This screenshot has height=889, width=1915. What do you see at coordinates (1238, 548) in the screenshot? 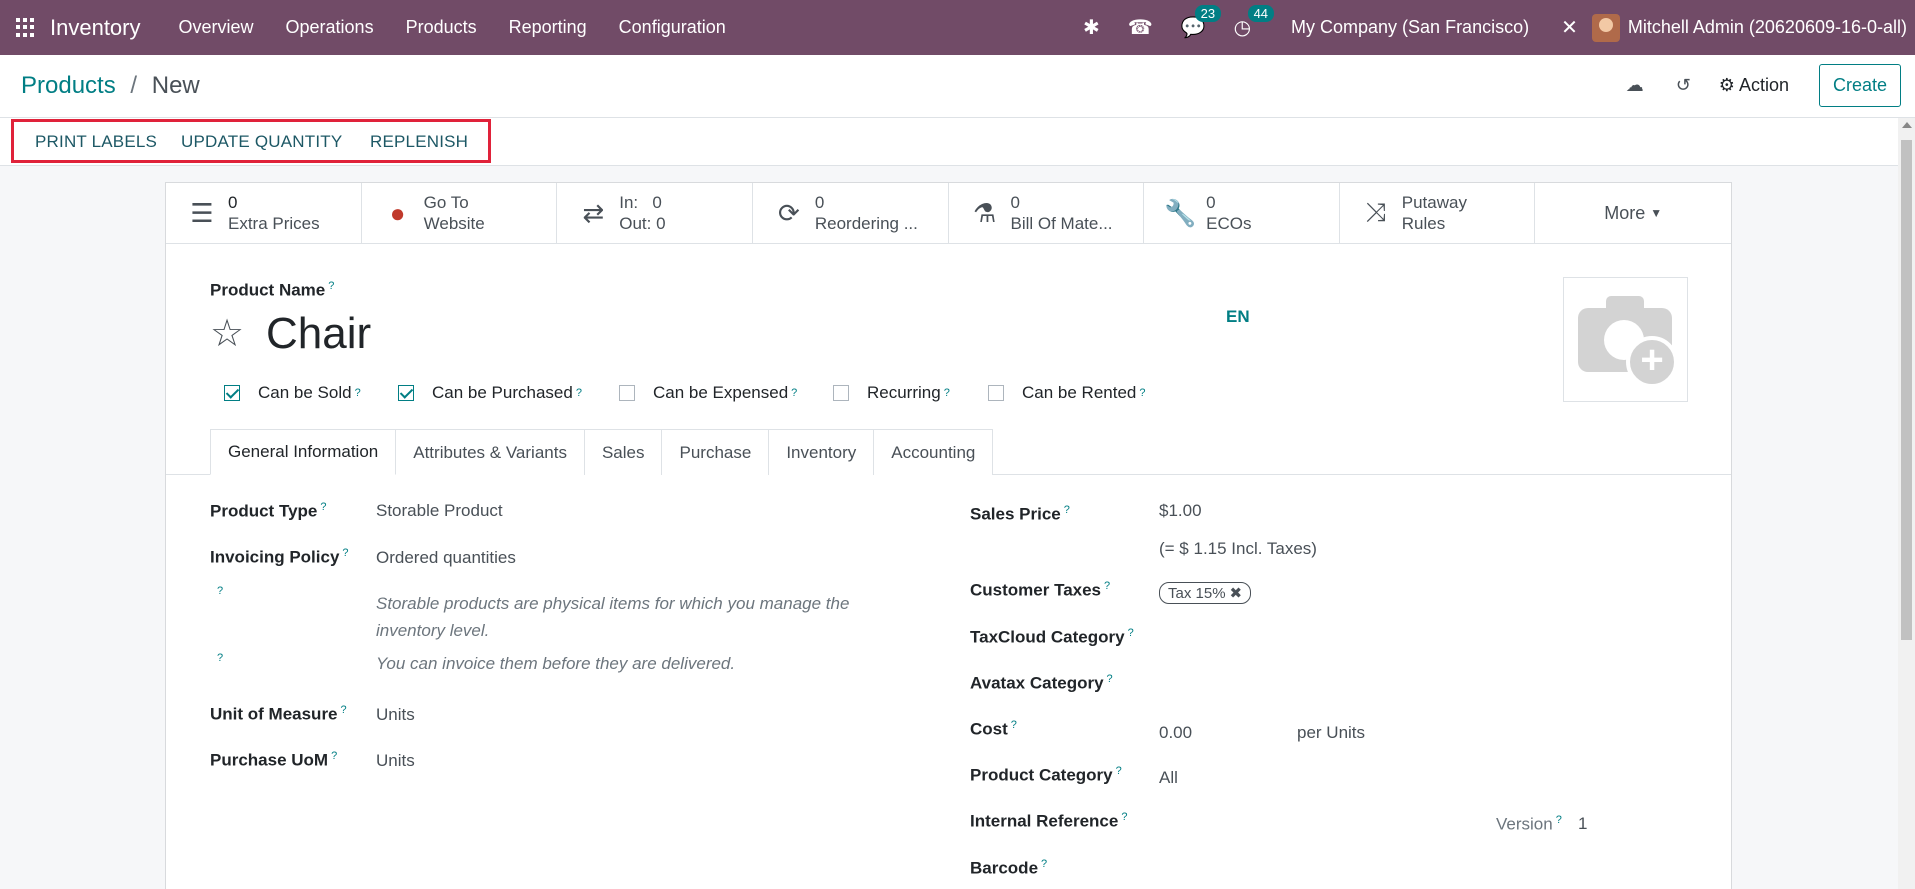
I see `incl-taxes-text: (= $ 1.15 Incl. Taxes)` at bounding box center [1238, 548].